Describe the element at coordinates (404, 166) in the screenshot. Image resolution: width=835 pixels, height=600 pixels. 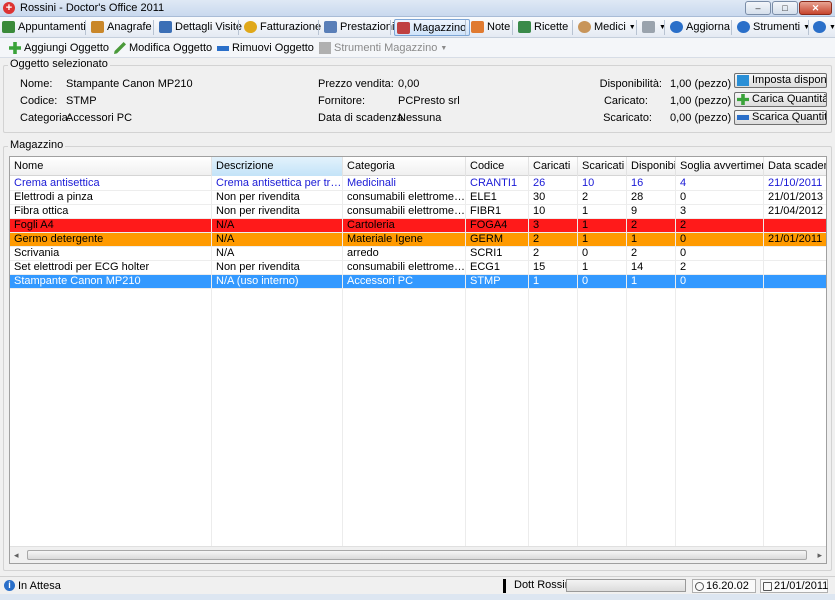
I see `column-header-categoria: Categoria` at that location.